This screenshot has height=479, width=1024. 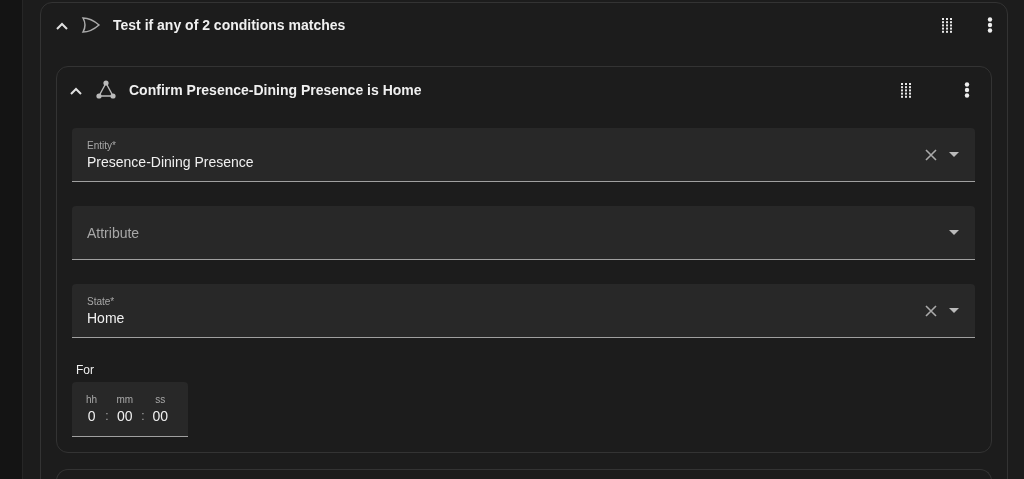 I want to click on field-label: Attribute, so click(x=114, y=232).